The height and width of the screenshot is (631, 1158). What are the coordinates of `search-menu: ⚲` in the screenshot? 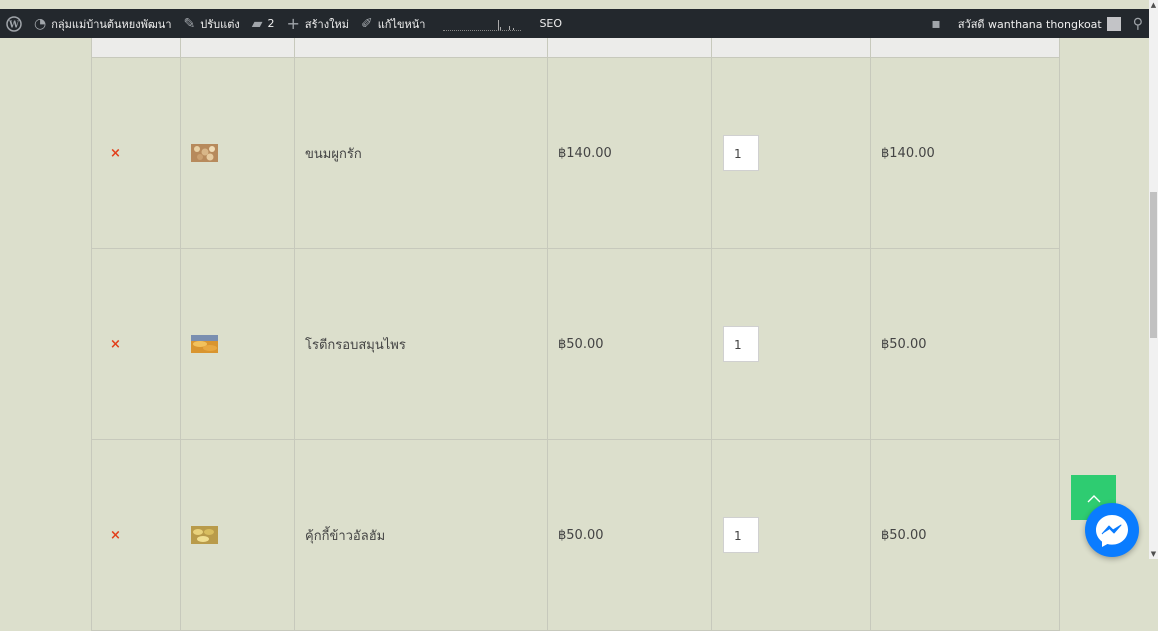 It's located at (1138, 23).